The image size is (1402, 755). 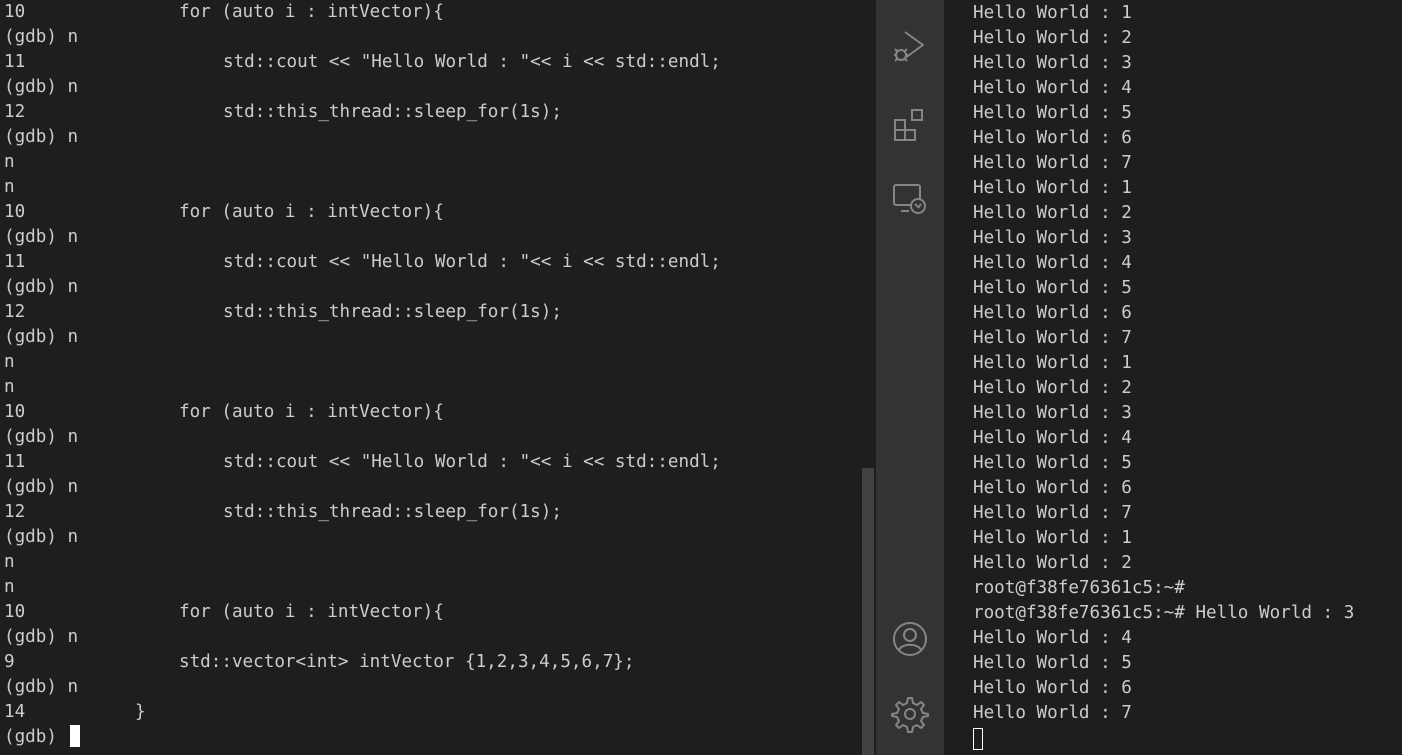 What do you see at coordinates (868, 611) in the screenshot?
I see `gdb-terminal-scrollbar-thumb` at bounding box center [868, 611].